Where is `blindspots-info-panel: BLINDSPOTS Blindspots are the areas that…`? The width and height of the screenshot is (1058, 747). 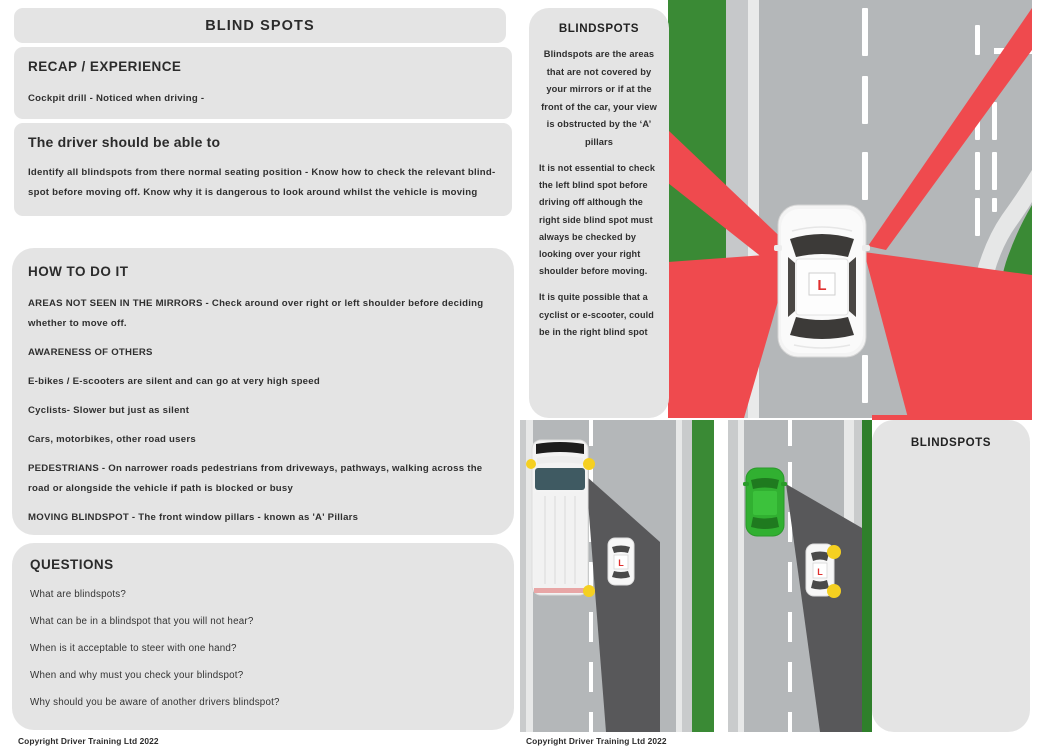
blindspots-info-panel: BLINDSPOTS Blindspots are the areas that… is located at coordinates (599, 213).